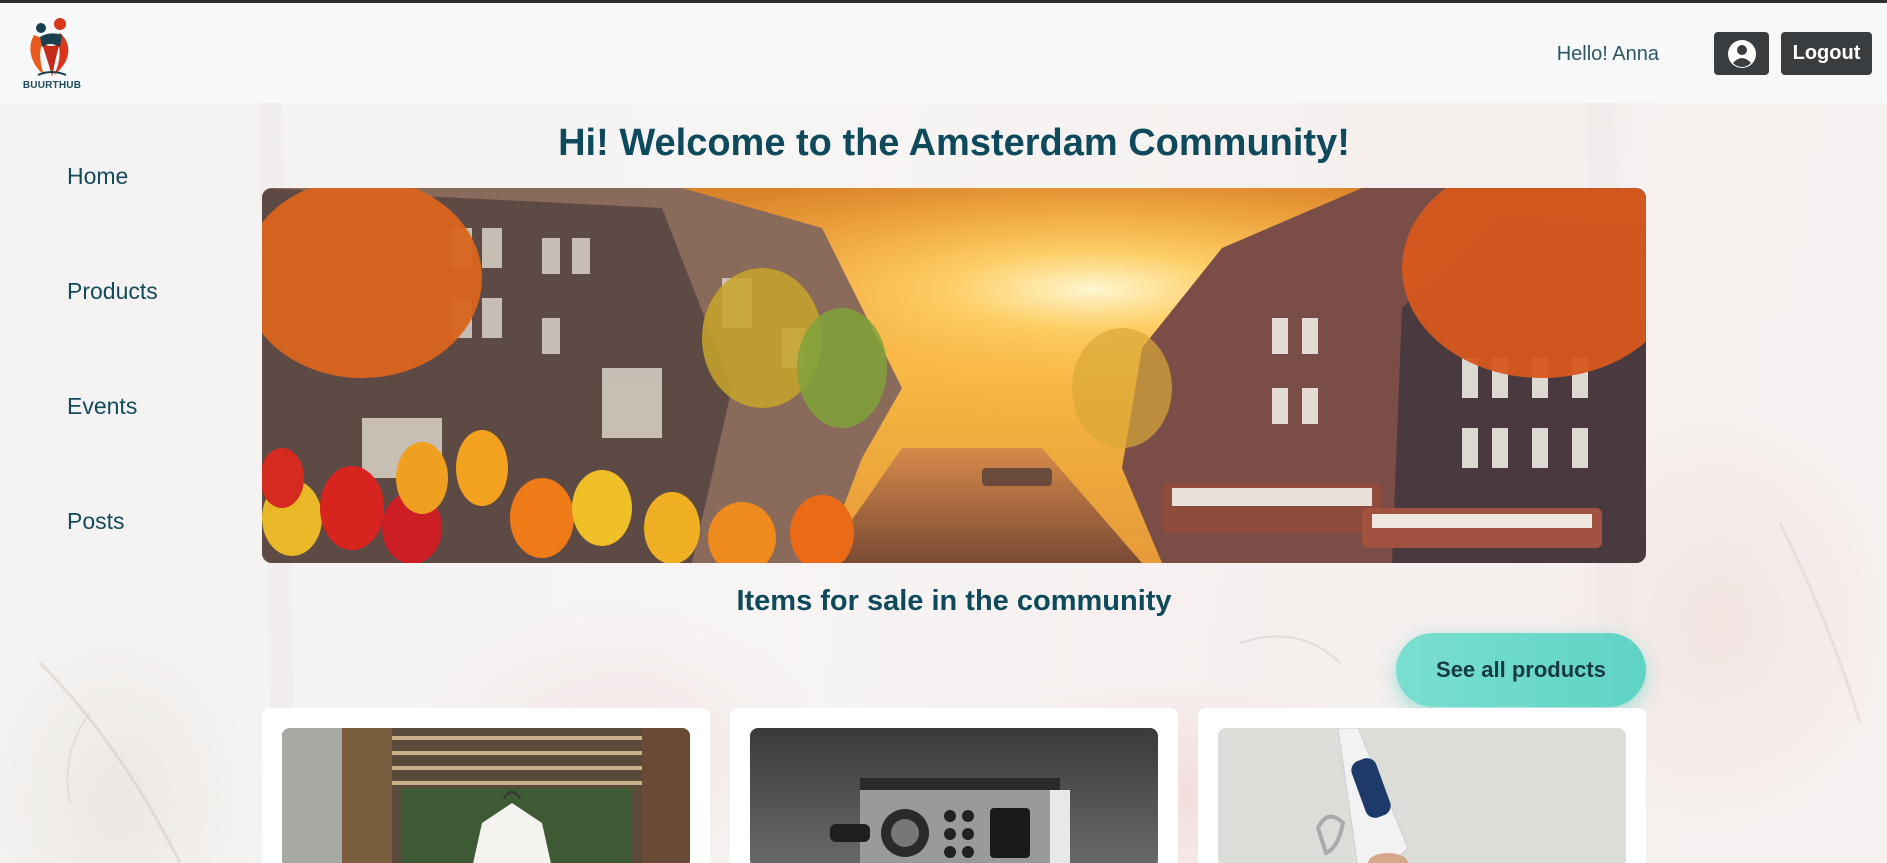  What do you see at coordinates (52, 85) in the screenshot?
I see `logo-text: BUURTHUB` at bounding box center [52, 85].